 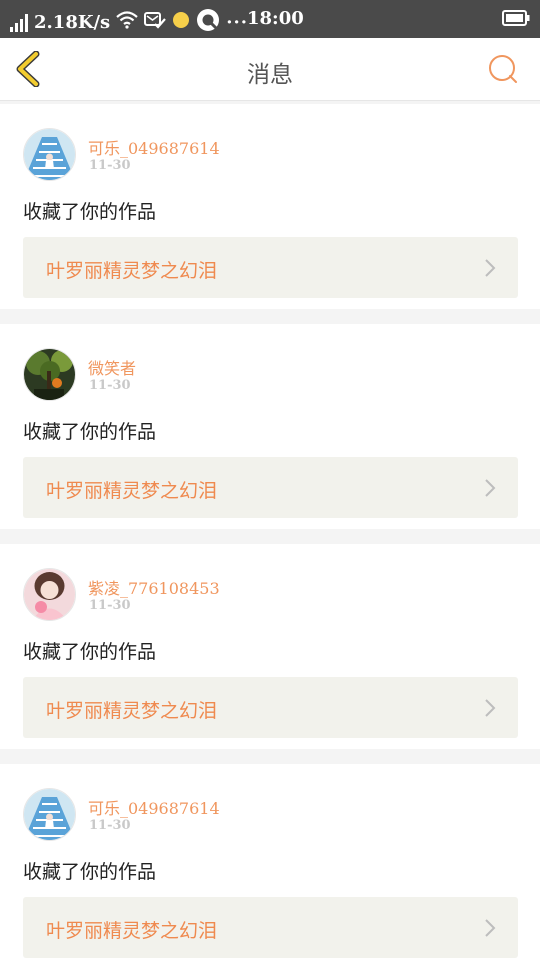 I want to click on username: 微笑者, so click(x=112, y=367).